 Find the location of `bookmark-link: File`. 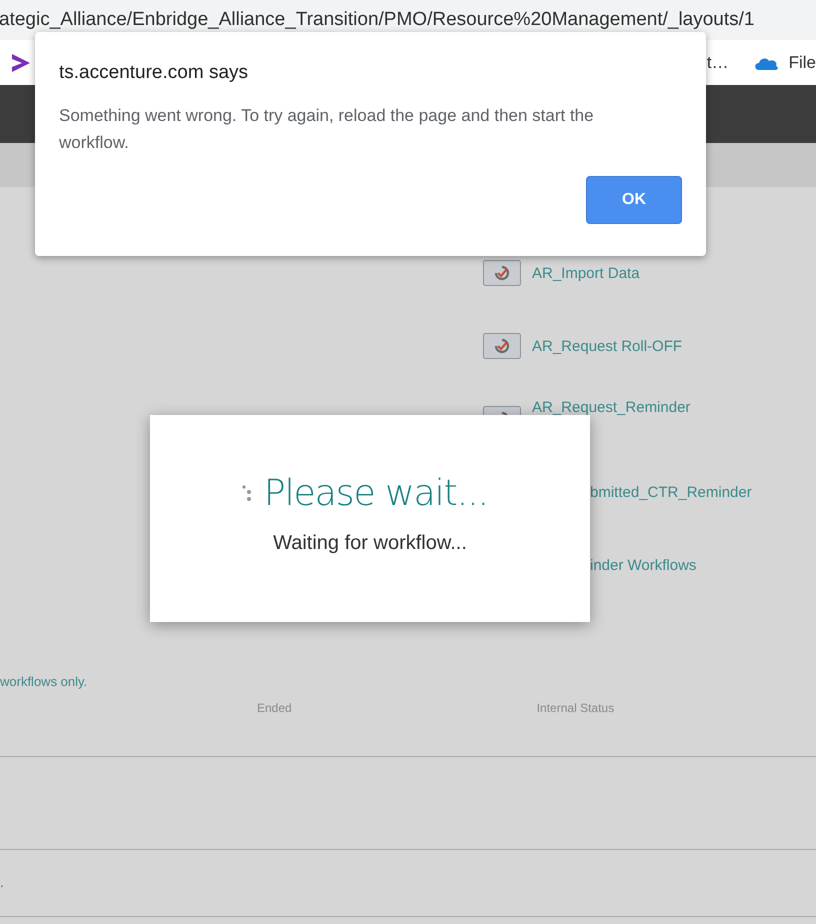

bookmark-link: File is located at coordinates (802, 62).